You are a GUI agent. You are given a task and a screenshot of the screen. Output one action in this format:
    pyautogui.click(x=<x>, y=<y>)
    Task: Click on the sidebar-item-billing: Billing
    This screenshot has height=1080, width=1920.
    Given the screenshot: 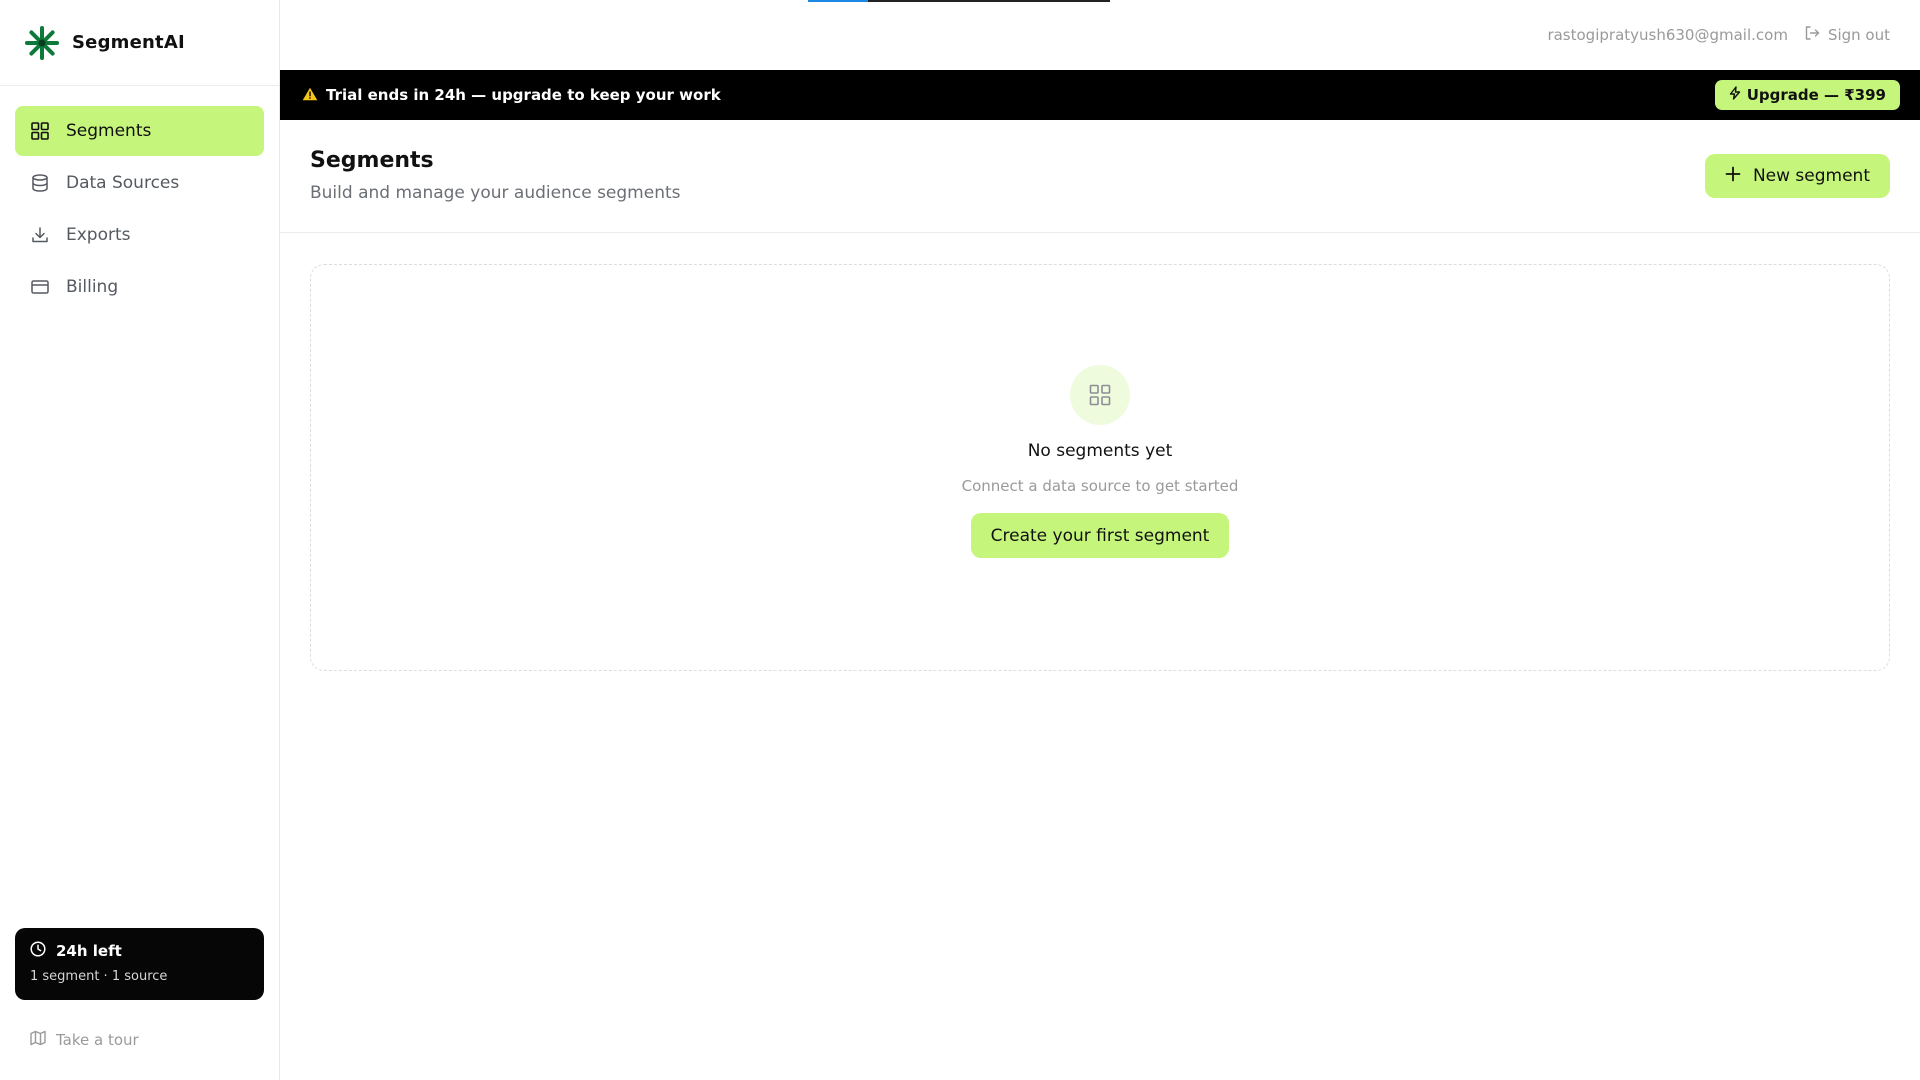 What is the action you would take?
    pyautogui.click(x=139, y=287)
    